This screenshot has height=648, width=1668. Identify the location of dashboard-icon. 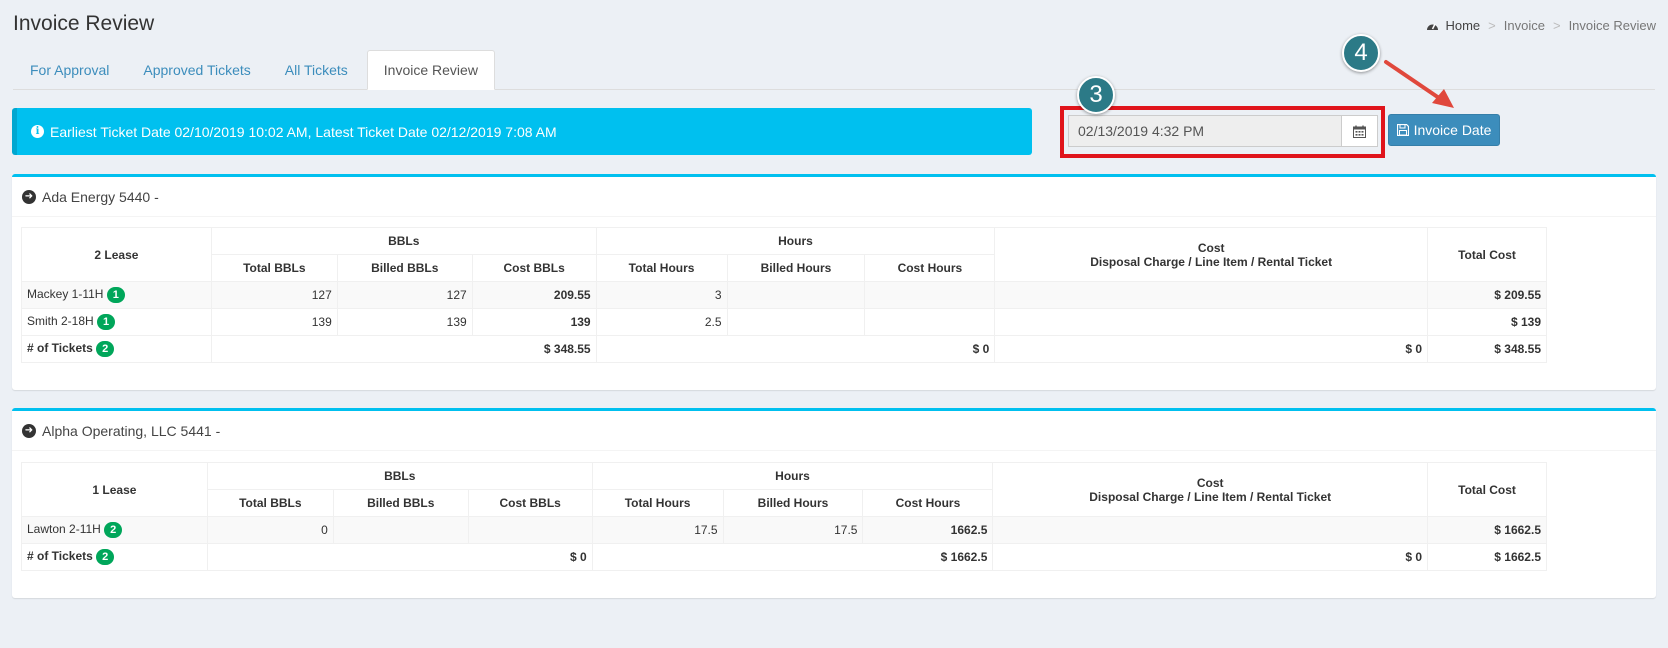
(1433, 26).